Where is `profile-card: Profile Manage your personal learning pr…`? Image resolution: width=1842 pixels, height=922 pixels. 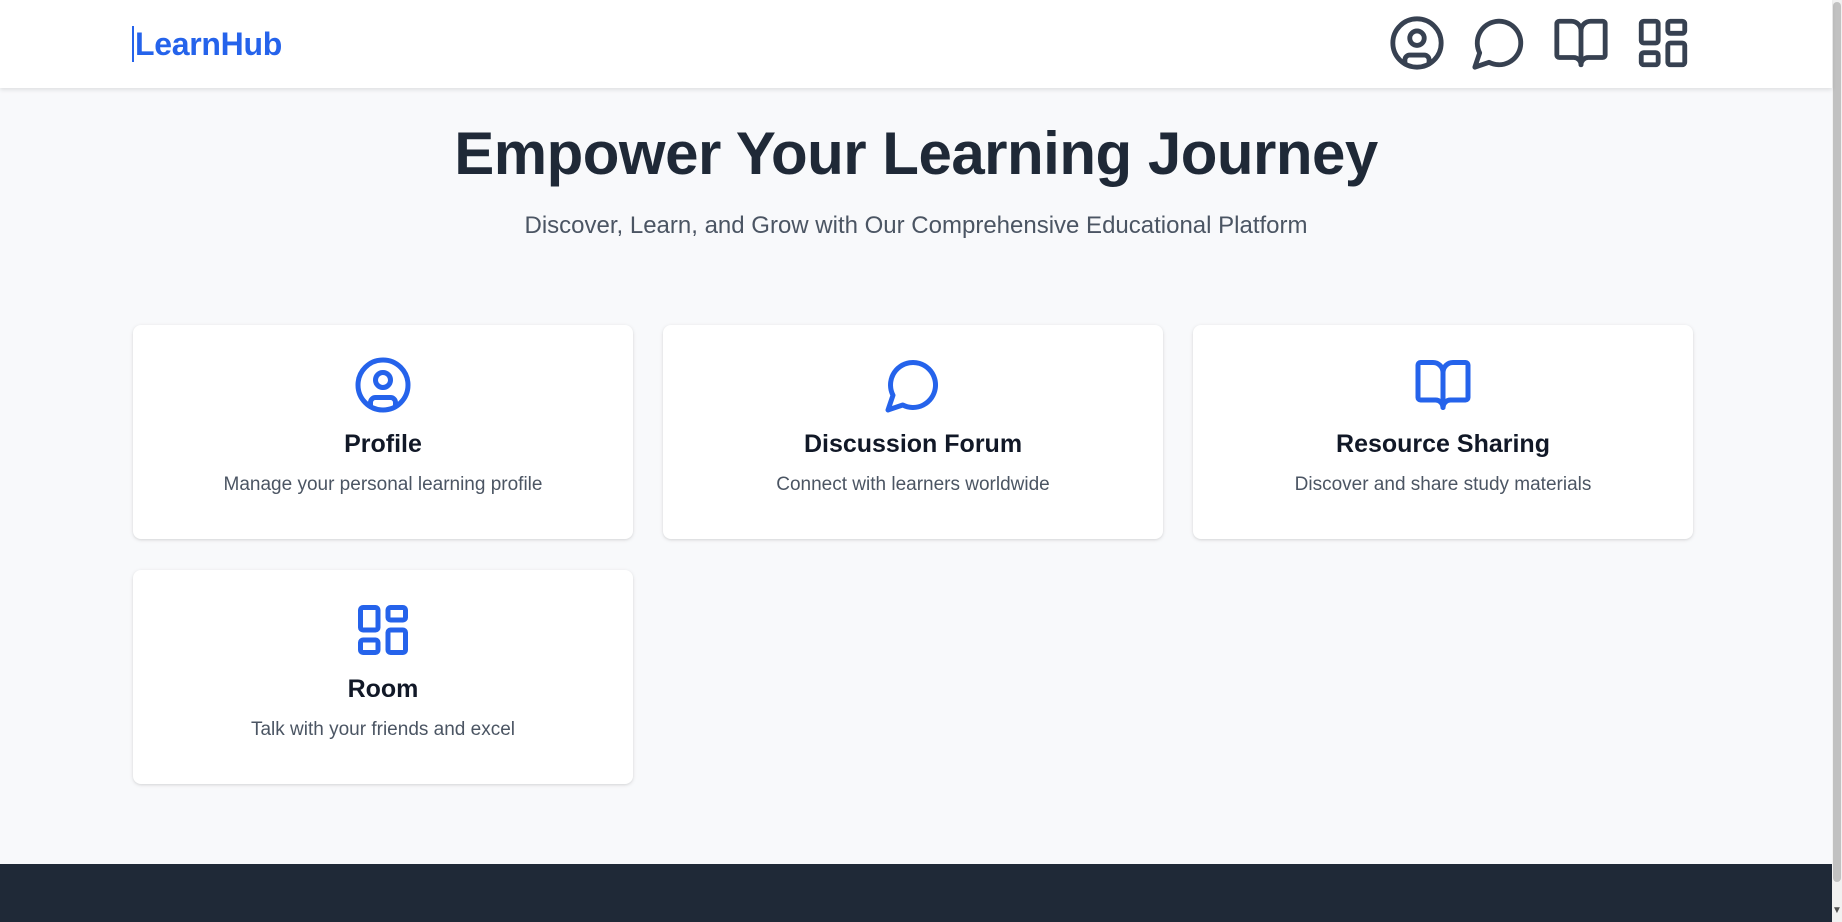 profile-card: Profile Manage your personal learning pr… is located at coordinates (383, 432).